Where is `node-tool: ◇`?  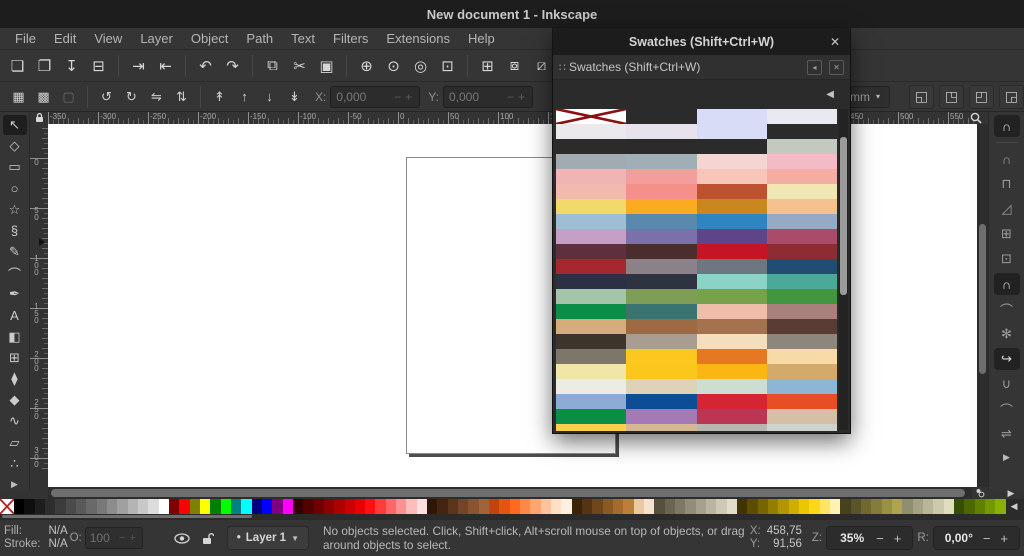
node-tool: ◇ is located at coordinates (15, 146).